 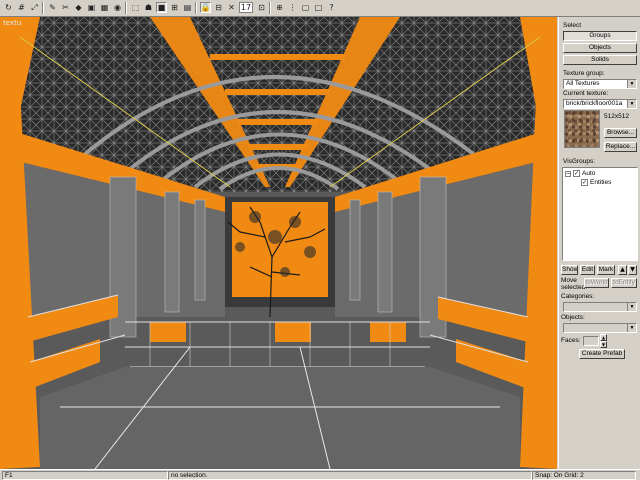 What do you see at coordinates (292, 7) in the screenshot?
I see `grid-toggle-icon: ⋮` at bounding box center [292, 7].